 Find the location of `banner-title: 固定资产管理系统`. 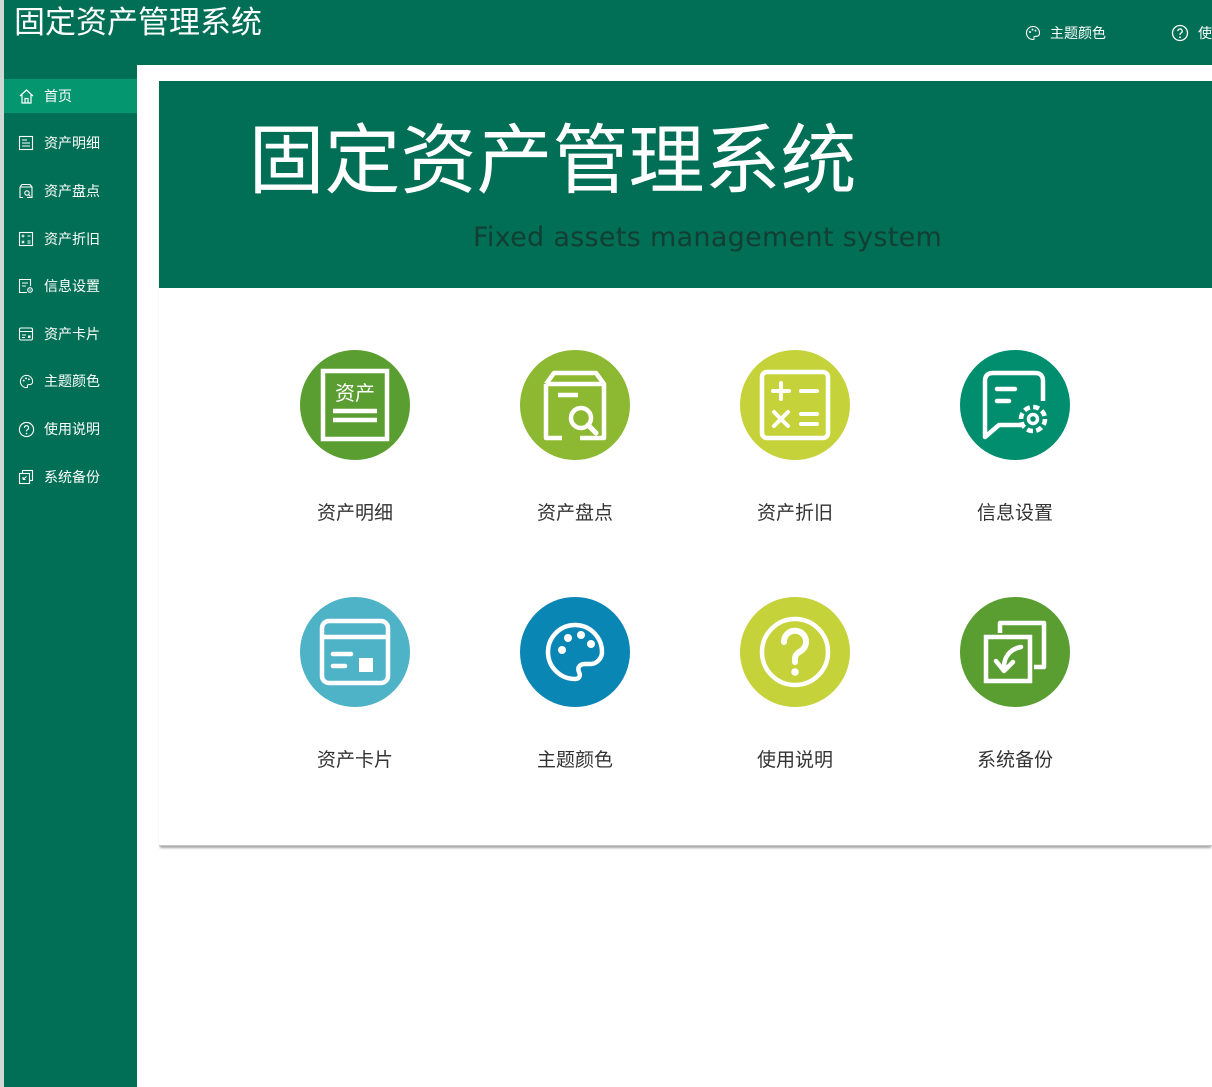

banner-title: 固定资产管理系统 is located at coordinates (552, 160).